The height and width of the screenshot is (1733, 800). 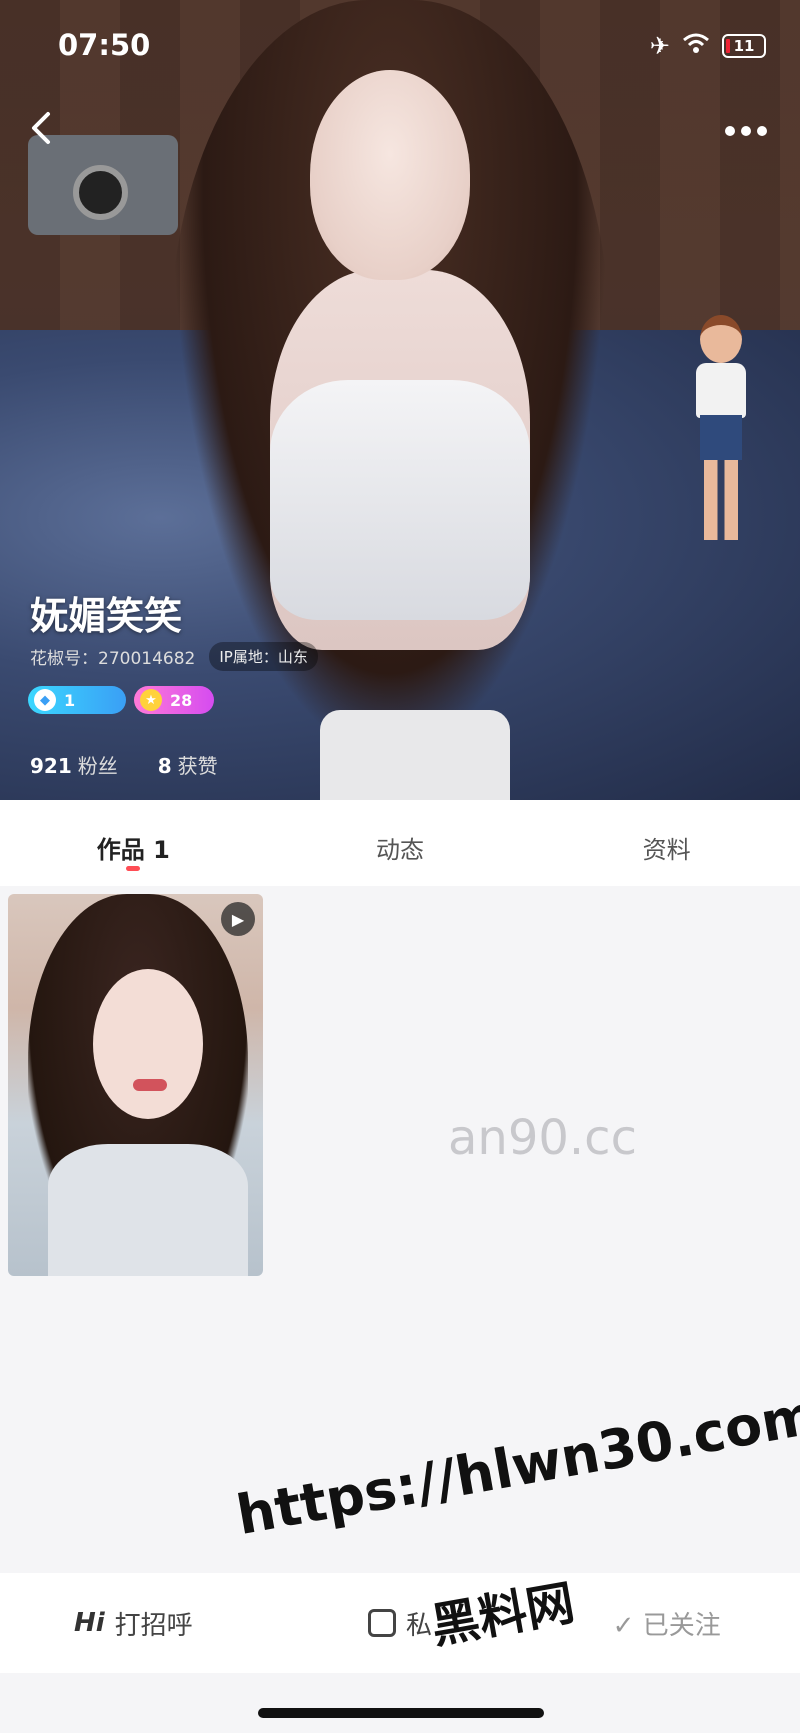 I want to click on tab-moments: 动态, so click(x=400, y=843).